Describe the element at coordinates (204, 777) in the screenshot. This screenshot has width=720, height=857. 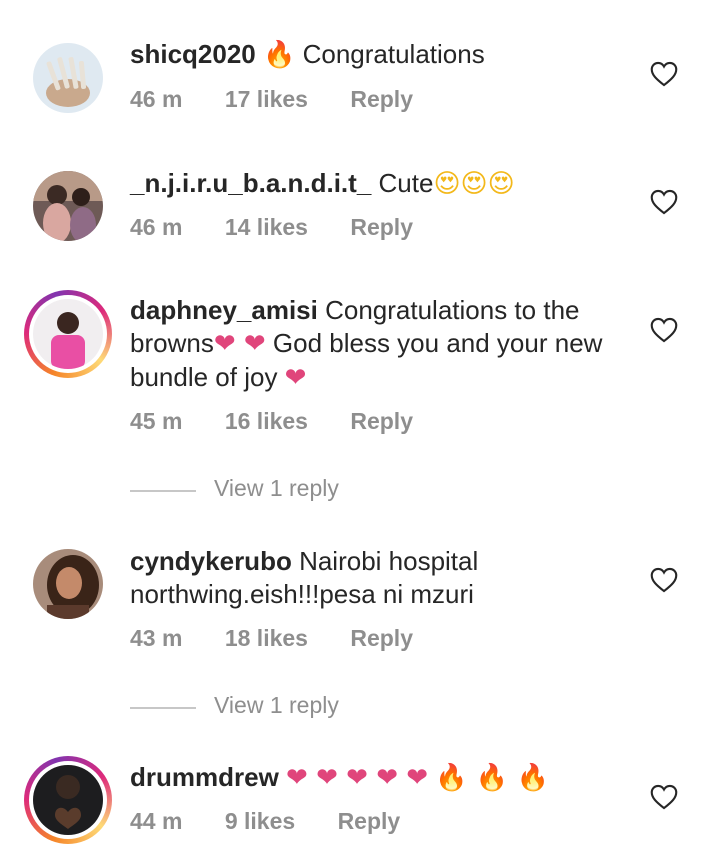
I see `comment-username: drummdrew` at that location.